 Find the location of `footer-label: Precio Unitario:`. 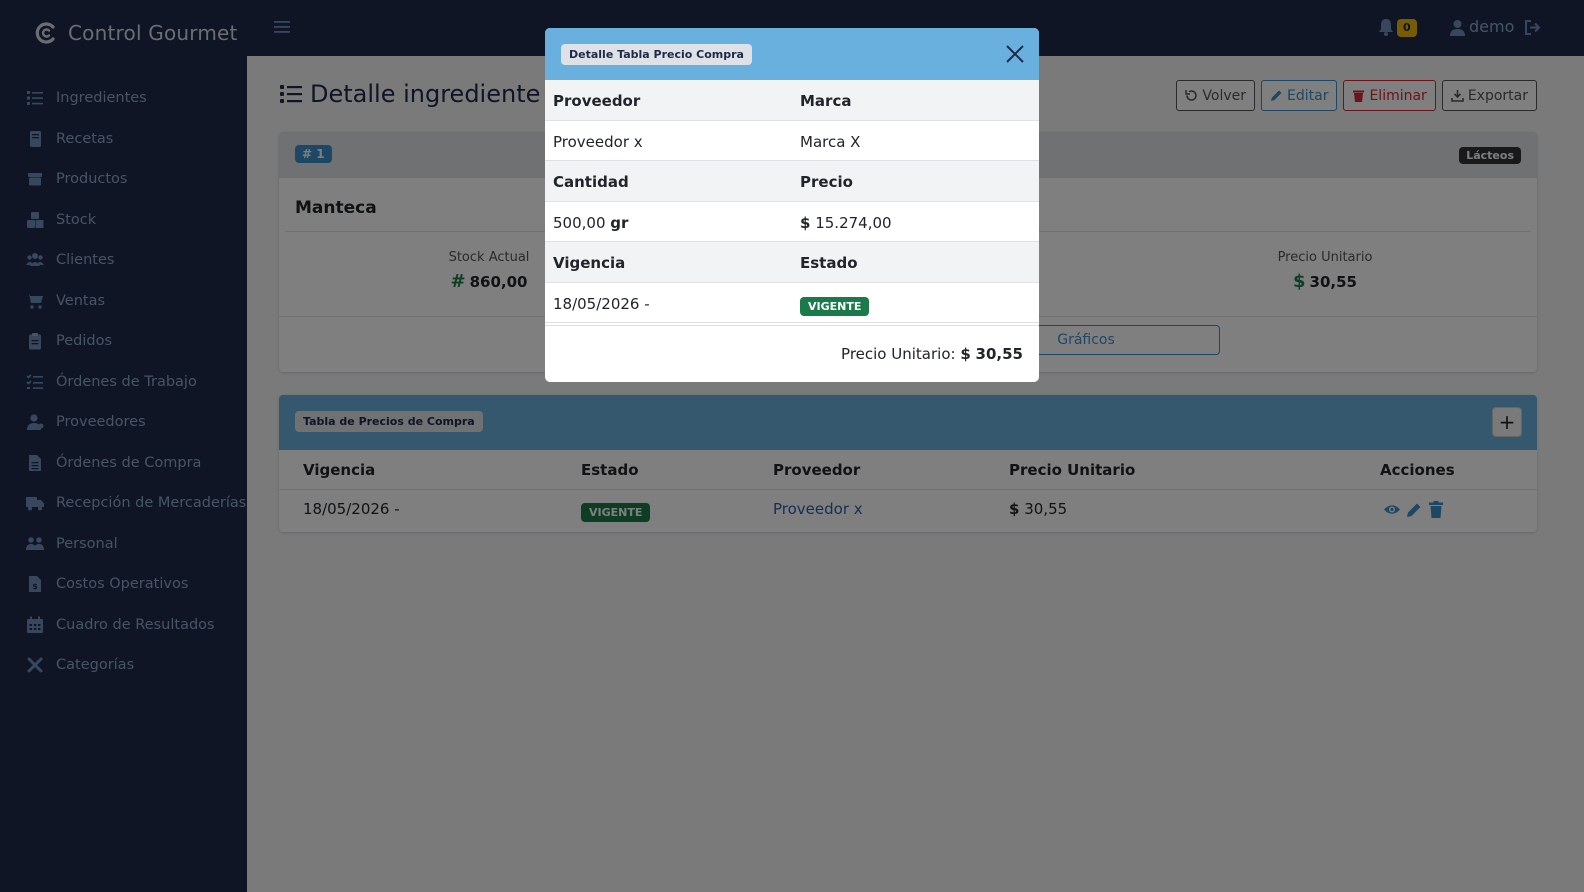

footer-label: Precio Unitario: is located at coordinates (898, 354).